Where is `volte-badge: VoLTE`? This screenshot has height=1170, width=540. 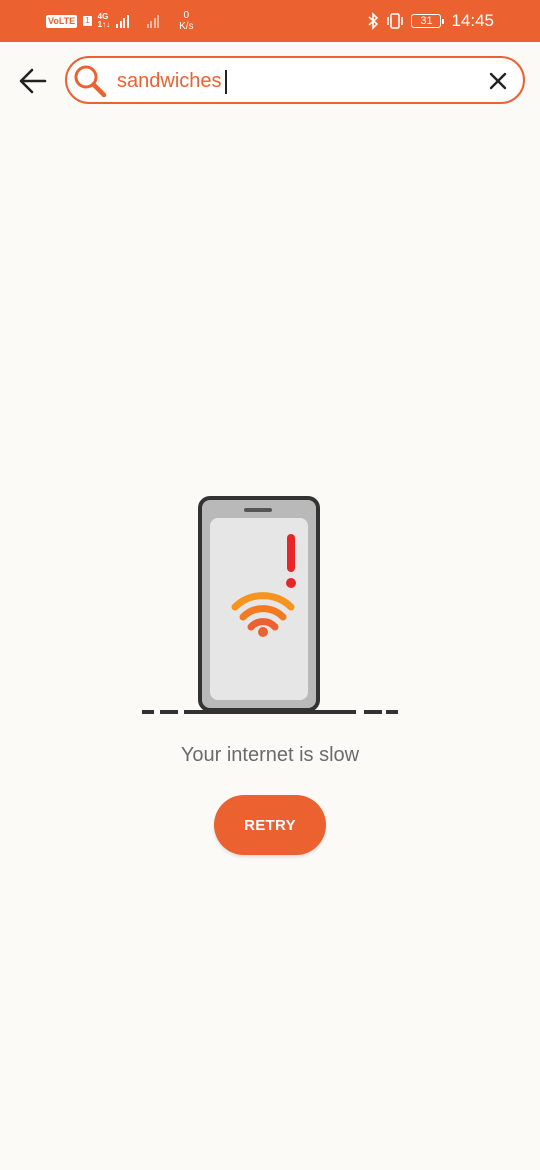
volte-badge: VoLTE is located at coordinates (62, 21).